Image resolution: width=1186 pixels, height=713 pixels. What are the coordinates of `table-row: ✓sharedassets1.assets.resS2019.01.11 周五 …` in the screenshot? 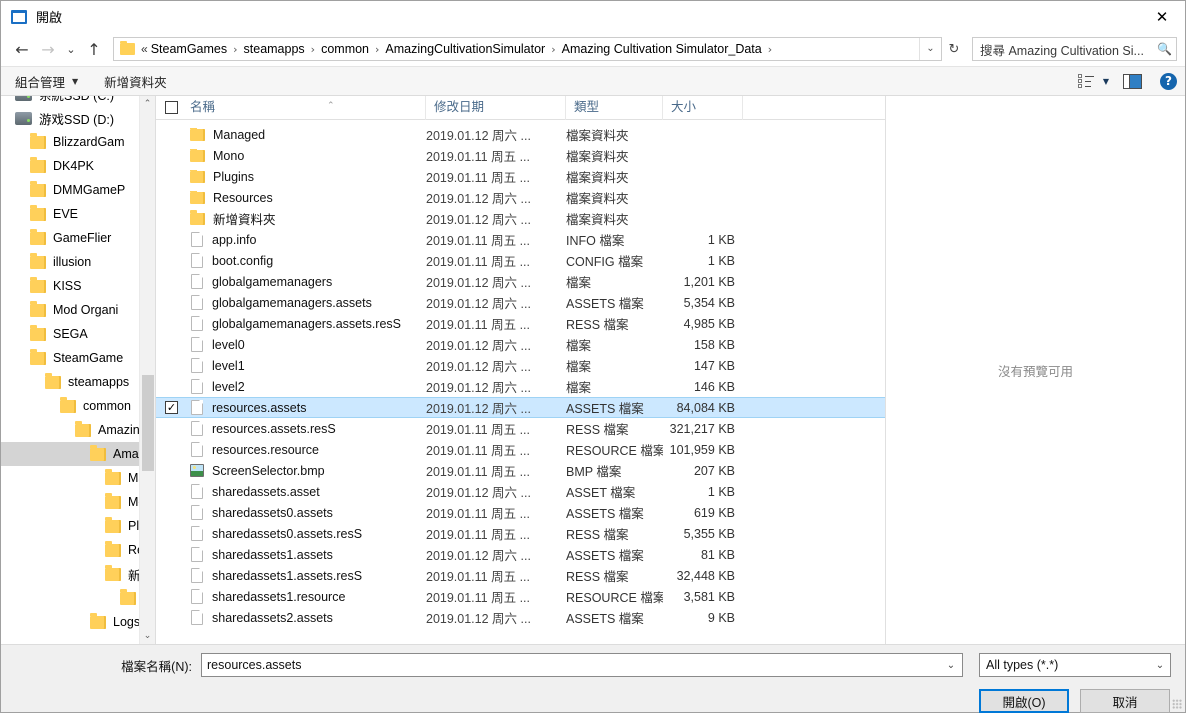 It's located at (520, 575).